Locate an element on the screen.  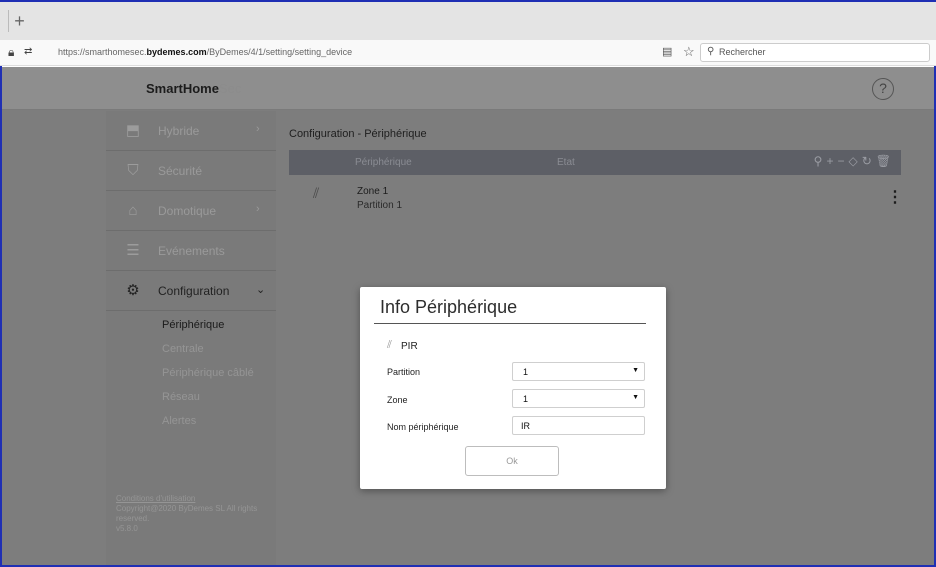
sidebar-item-domotique: ⌂ Domotique › is located at coordinates (191, 211).